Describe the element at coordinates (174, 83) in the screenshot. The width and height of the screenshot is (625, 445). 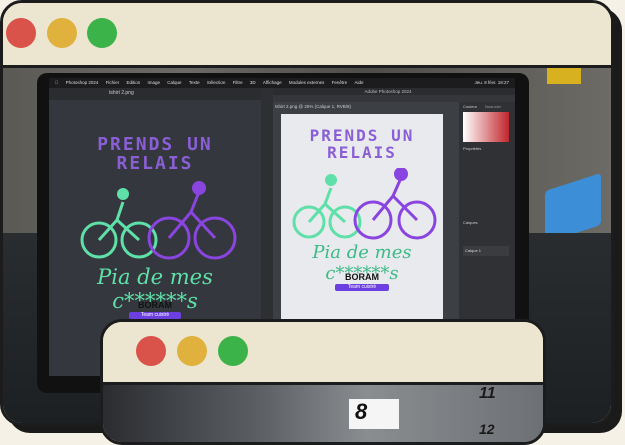
I see `menu-item: Calque` at that location.